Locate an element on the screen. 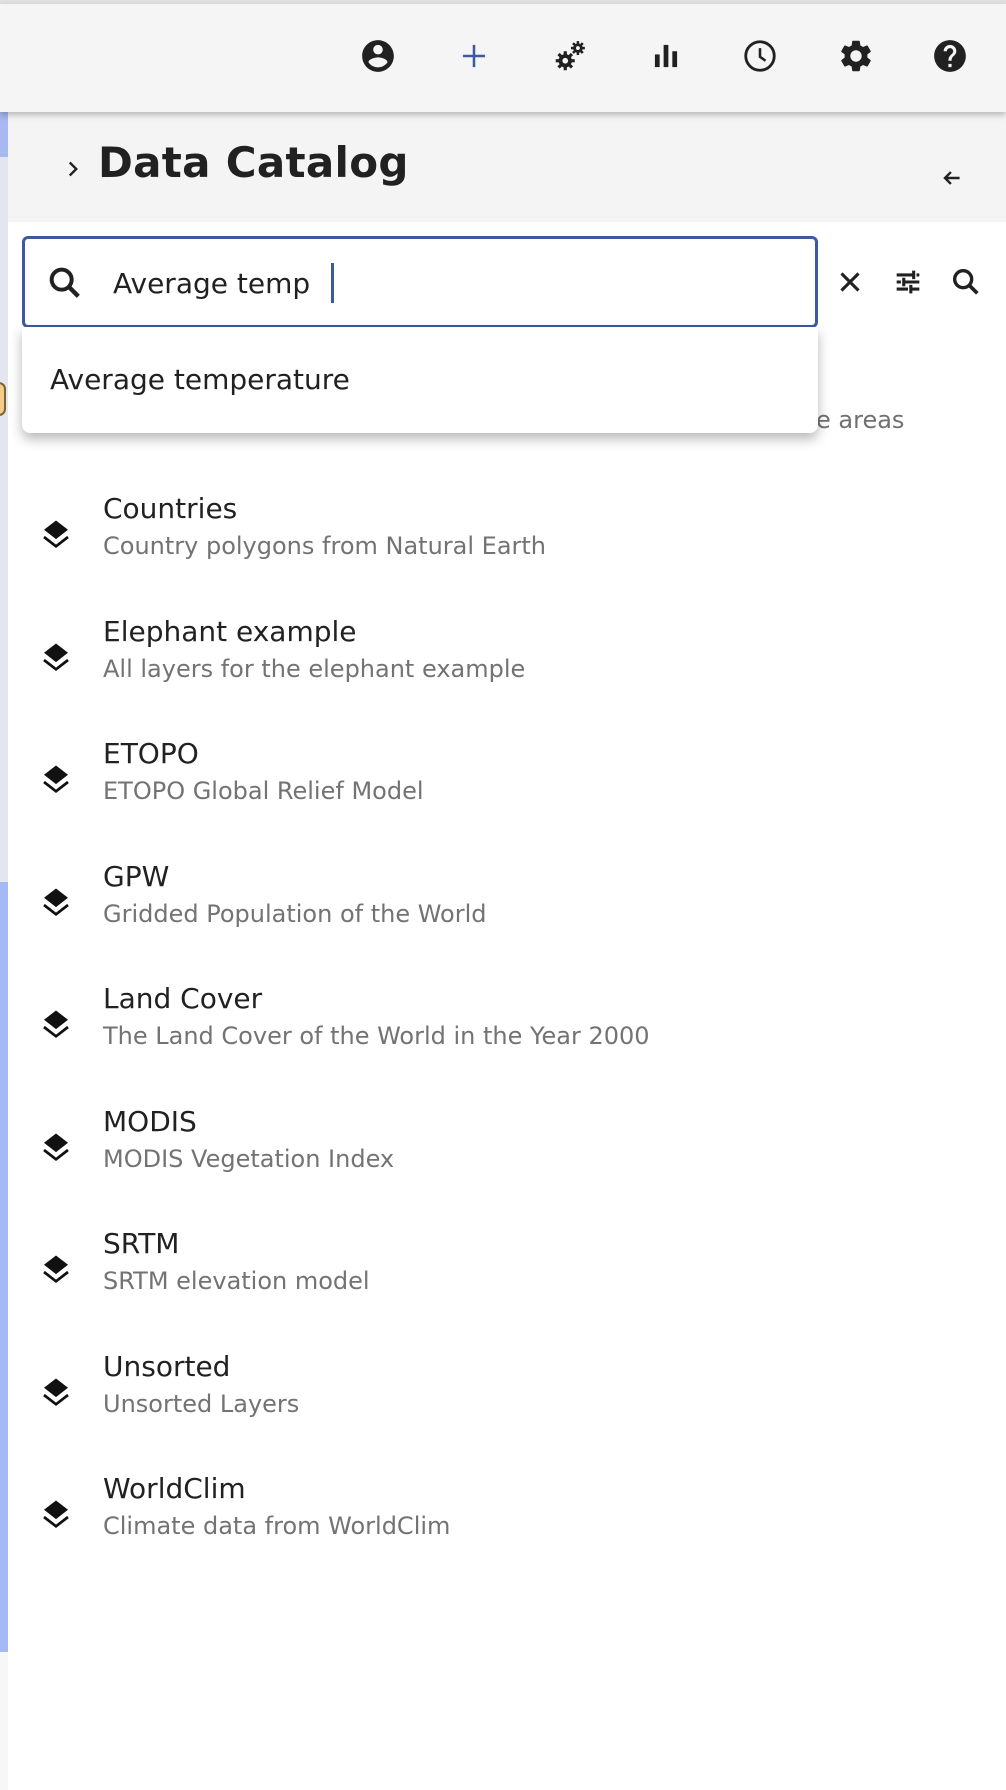 The height and width of the screenshot is (1790, 1006). settings-button is located at coordinates (856, 56).